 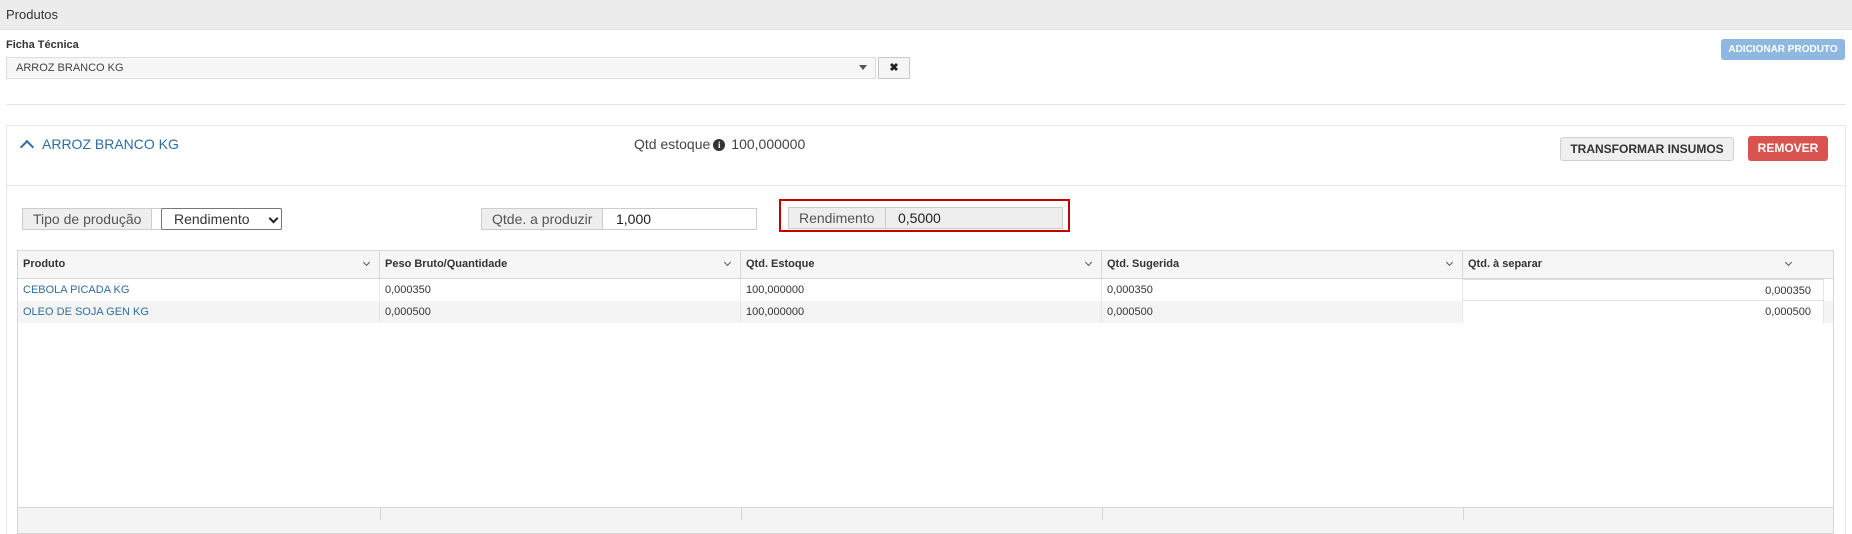 What do you see at coordinates (212, 219) in the screenshot?
I see `production-type-value: Rendimento` at bounding box center [212, 219].